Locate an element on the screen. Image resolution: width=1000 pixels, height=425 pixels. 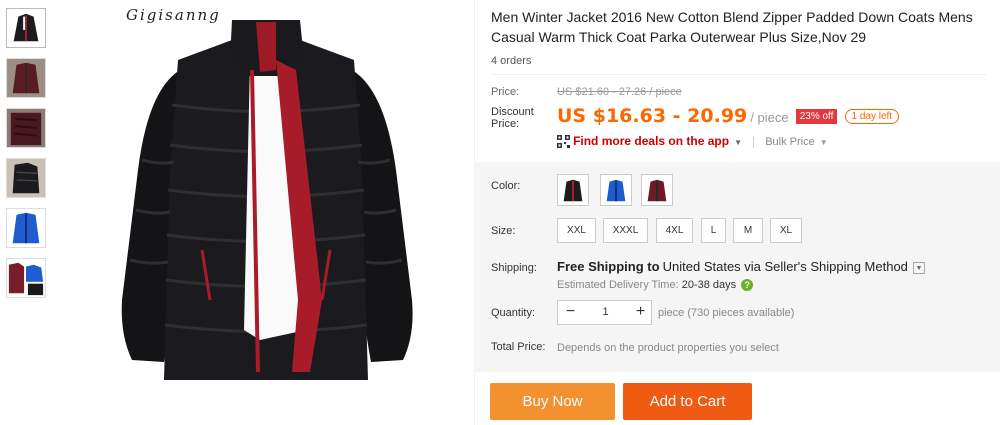
decrease-quantity-button: − is located at coordinates (570, 312).